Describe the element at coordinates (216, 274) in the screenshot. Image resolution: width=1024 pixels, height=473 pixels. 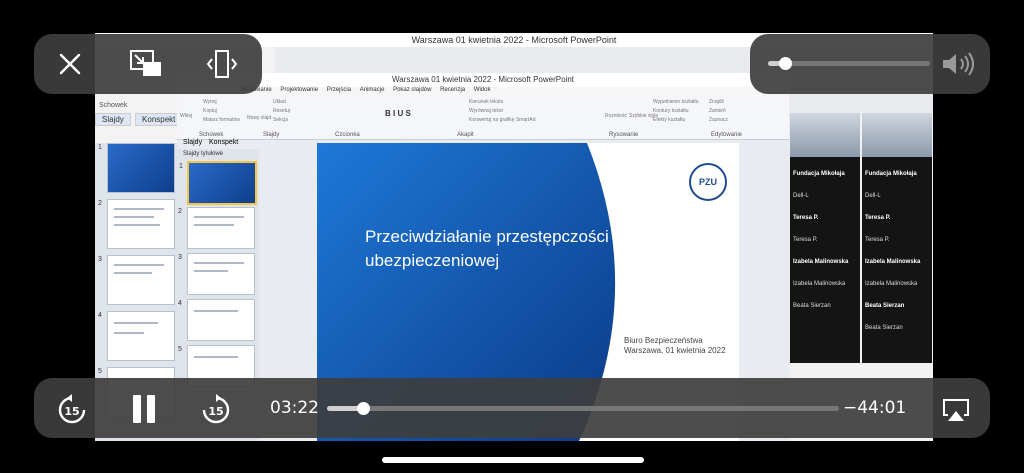
I see `inner-thumb-3: 3` at that location.